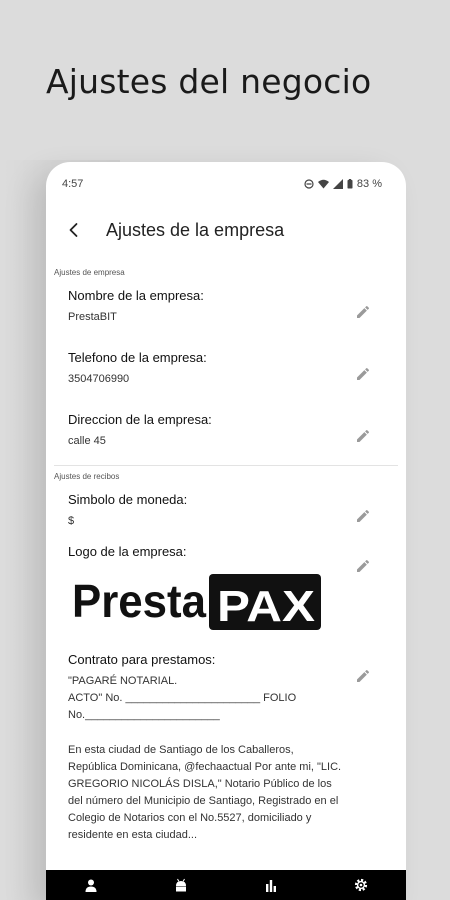 The height and width of the screenshot is (900, 450). I want to click on nav-item-android, so click(181, 885).